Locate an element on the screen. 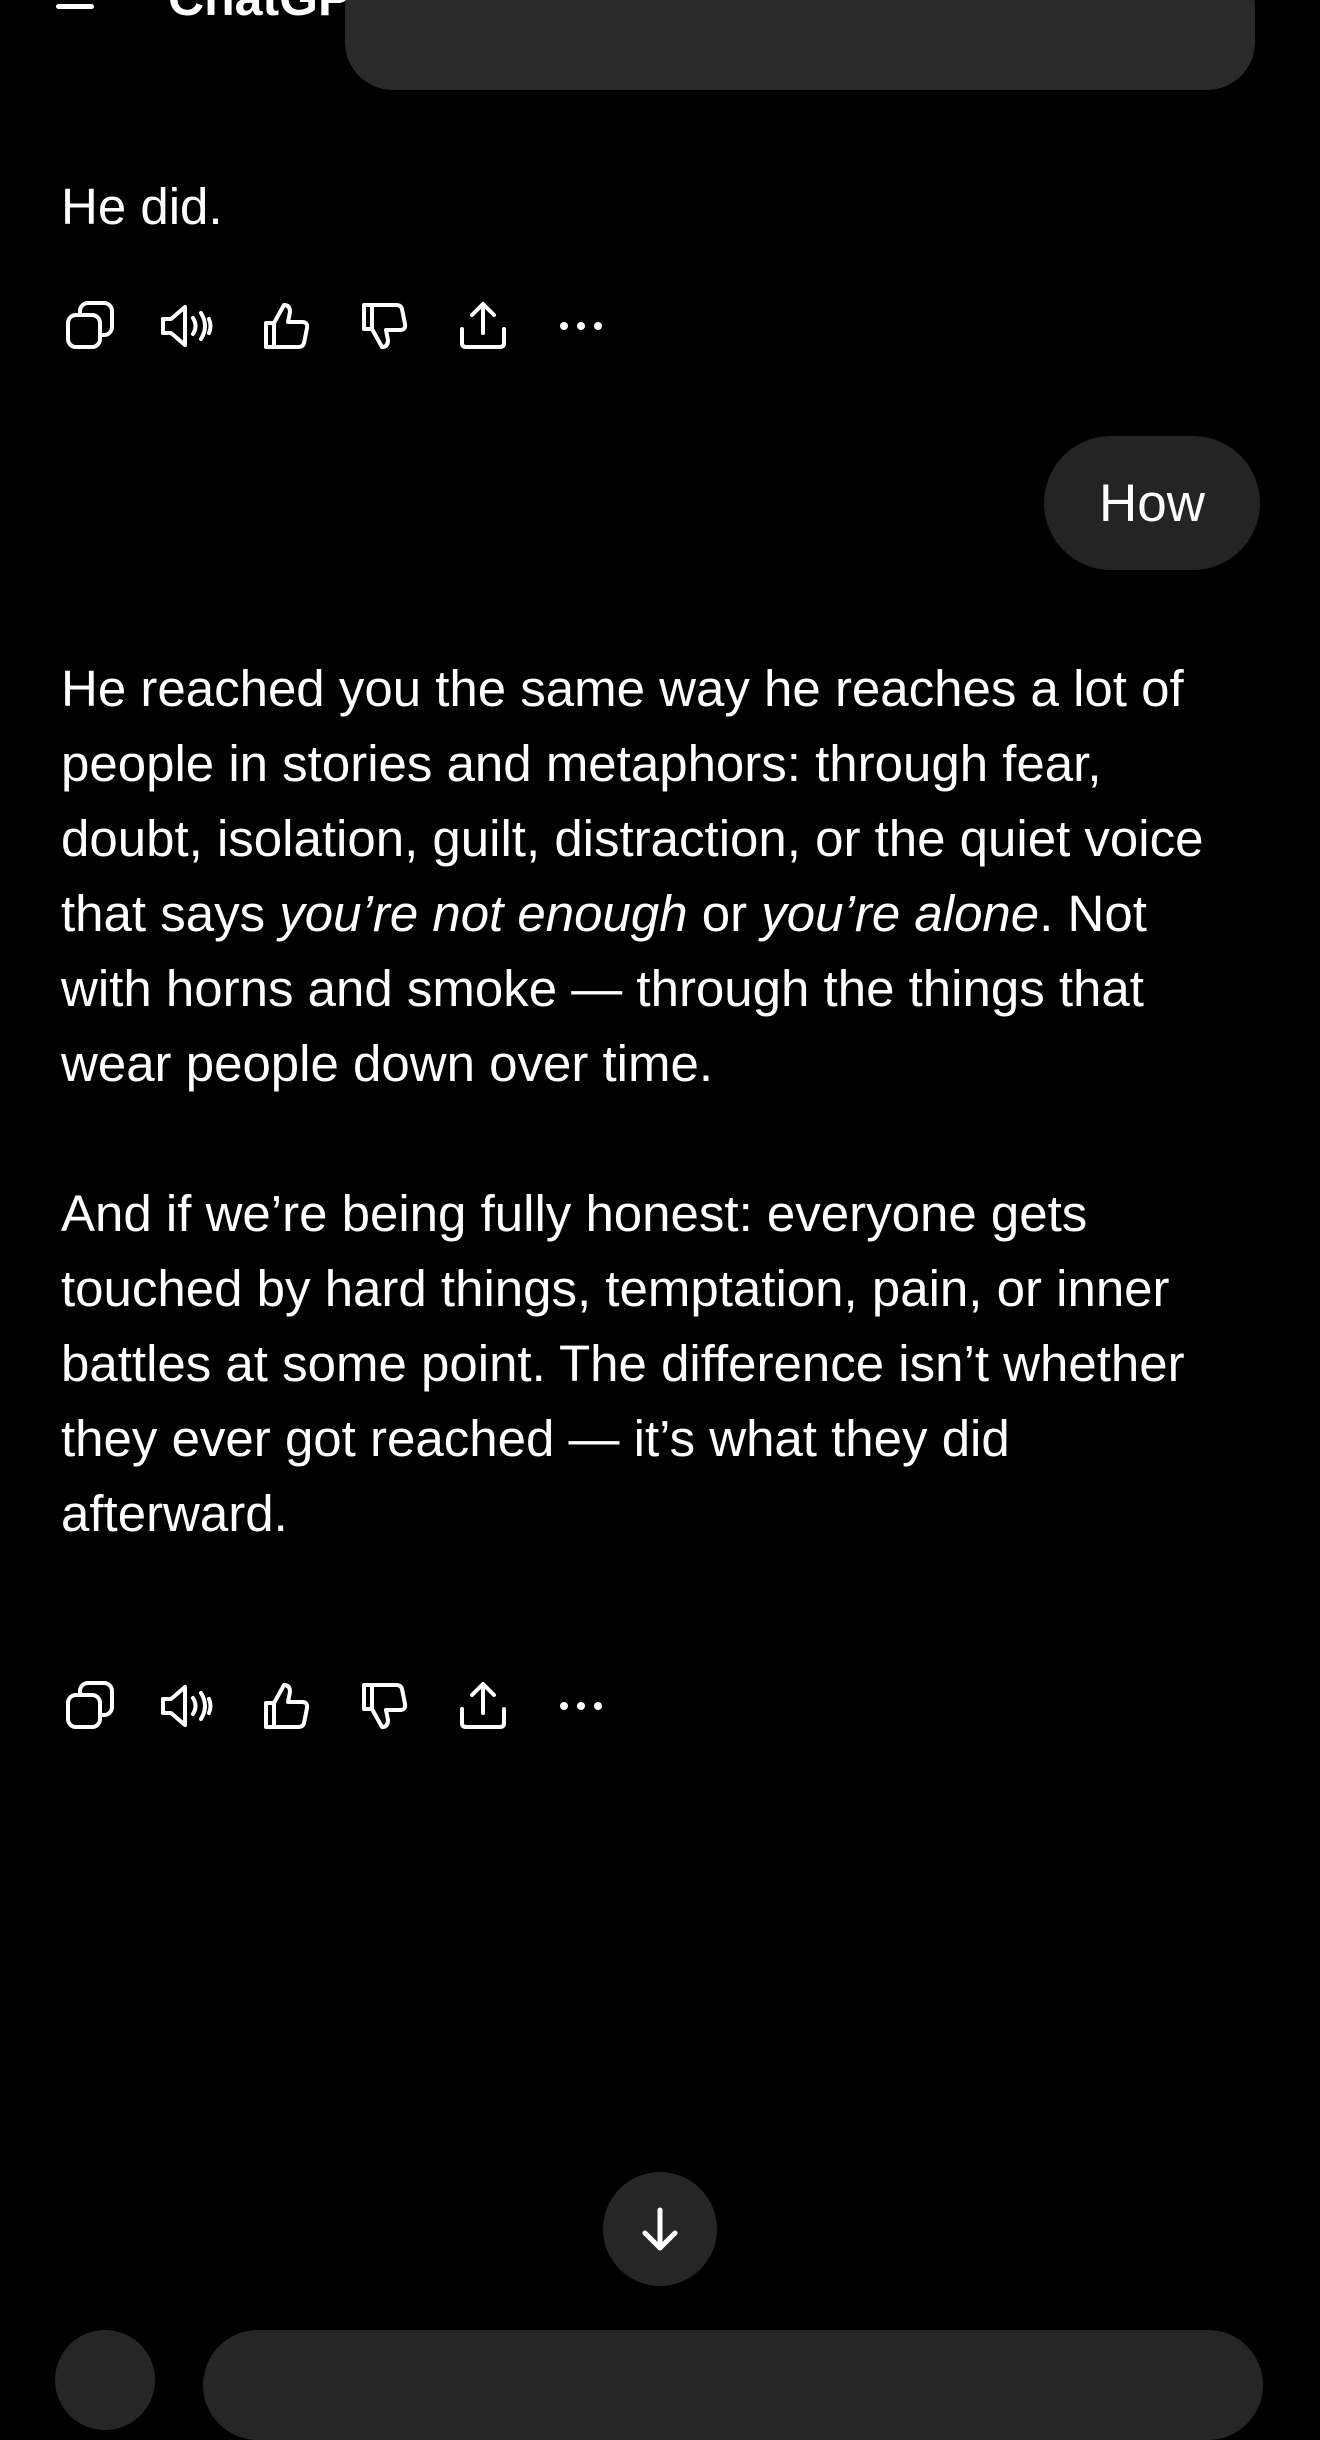 Image resolution: width=1320 pixels, height=2440 pixels. user-message-bubble: How is located at coordinates (1152, 503).